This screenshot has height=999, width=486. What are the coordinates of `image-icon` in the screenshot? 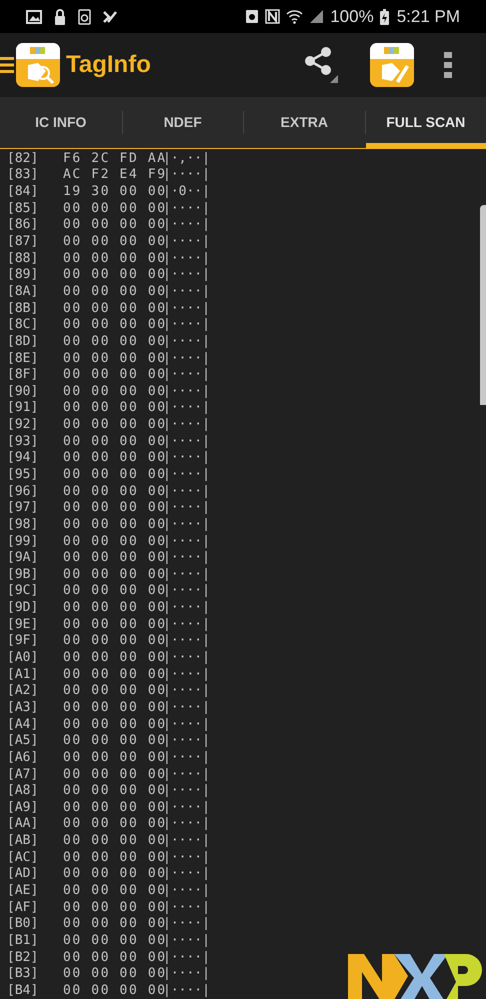 It's located at (34, 17).